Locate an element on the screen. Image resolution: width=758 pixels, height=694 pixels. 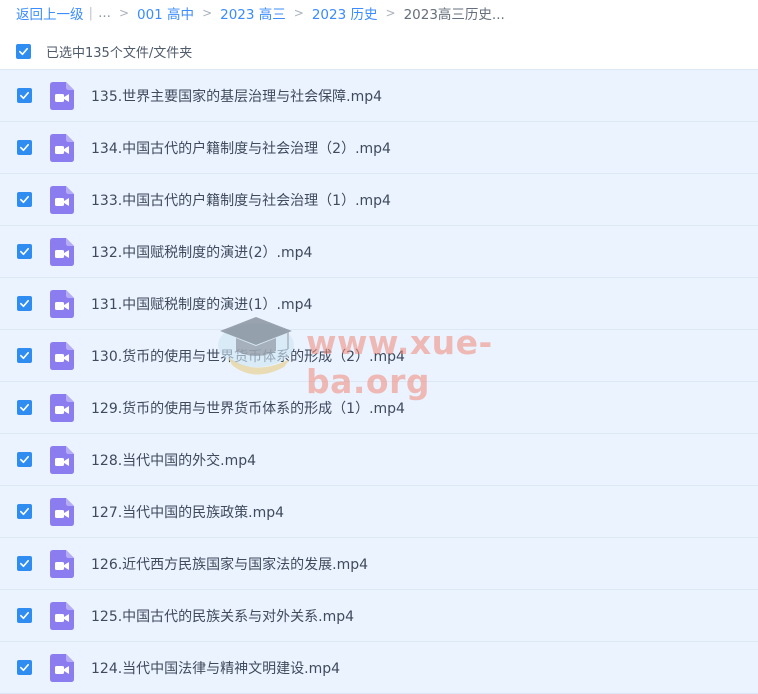
file-row: 134.中国古代的户籍制度与社会治理（2）.mp4 is located at coordinates (379, 148).